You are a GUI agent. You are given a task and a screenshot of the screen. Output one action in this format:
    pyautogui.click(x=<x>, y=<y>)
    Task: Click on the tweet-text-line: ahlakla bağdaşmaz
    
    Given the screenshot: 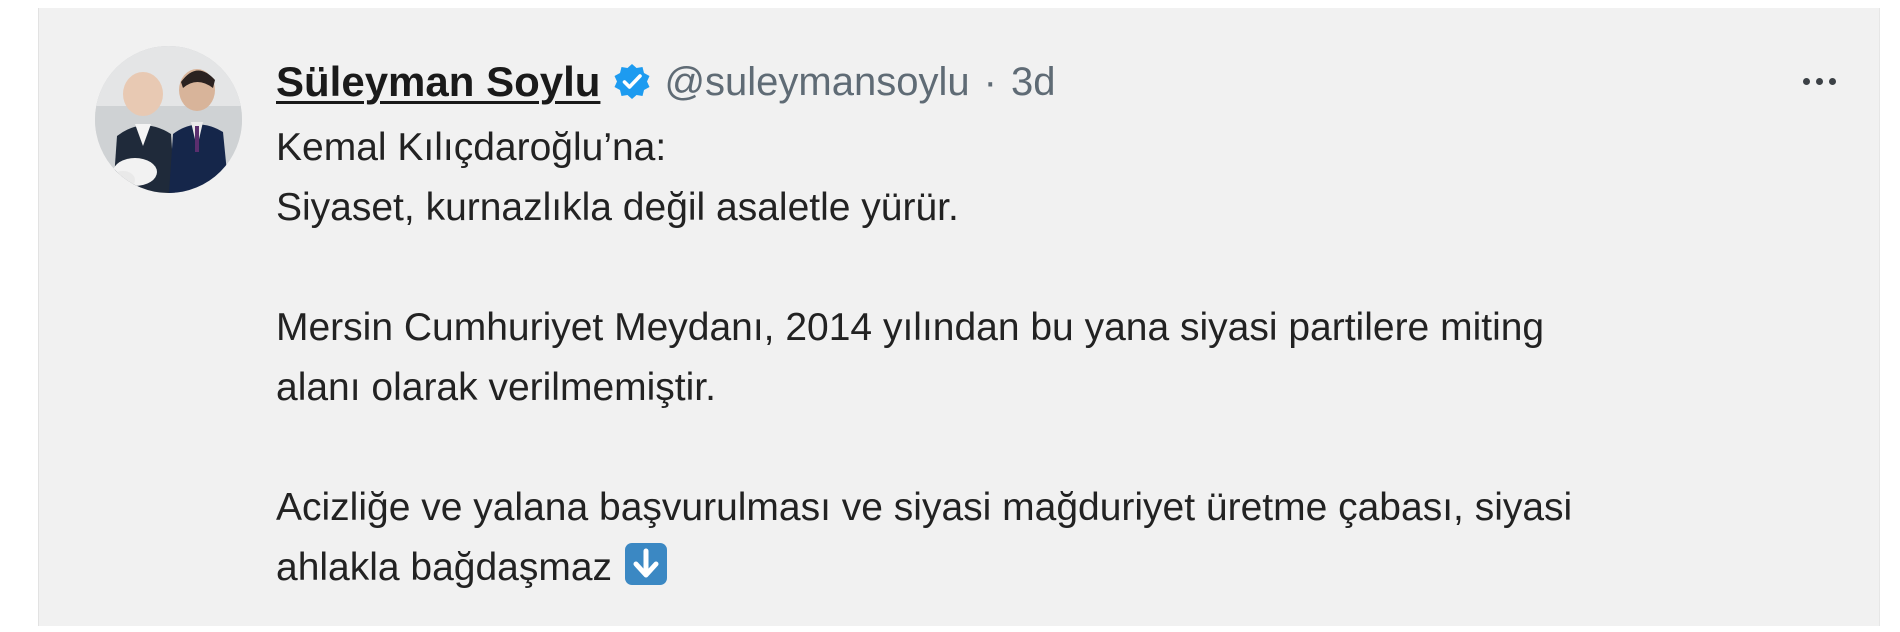 What is the action you would take?
    pyautogui.click(x=1056, y=568)
    